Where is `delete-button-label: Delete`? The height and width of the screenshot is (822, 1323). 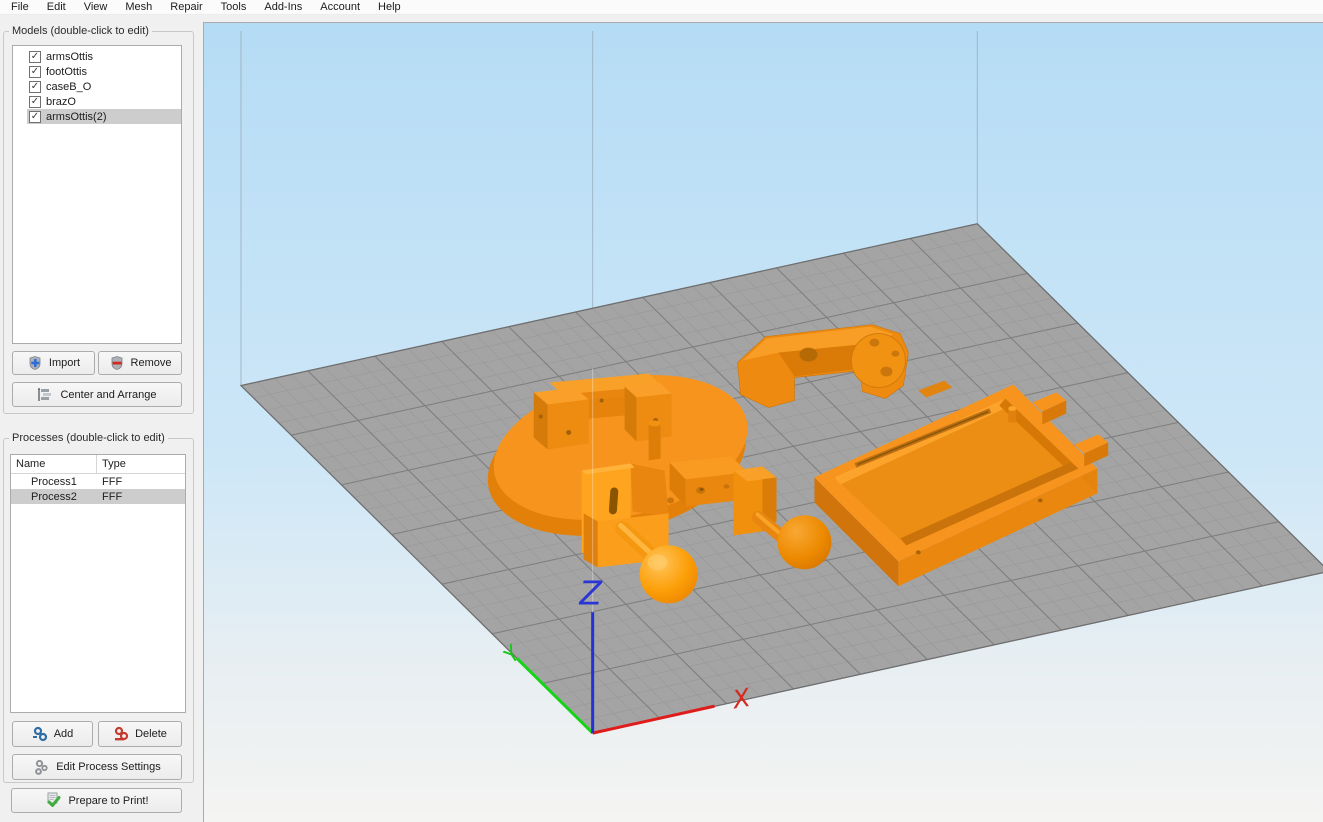 delete-button-label: Delete is located at coordinates (151, 734).